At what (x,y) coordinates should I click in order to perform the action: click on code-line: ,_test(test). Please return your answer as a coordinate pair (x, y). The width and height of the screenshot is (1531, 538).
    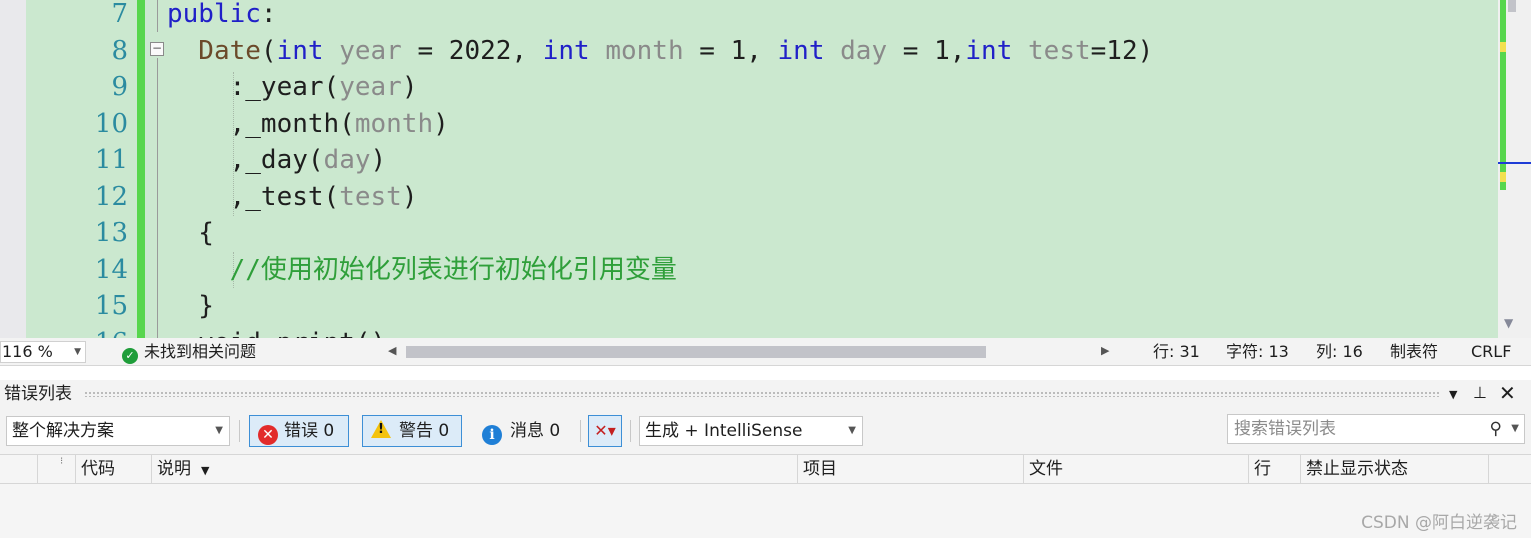
    Looking at the image, I should click on (292, 197).